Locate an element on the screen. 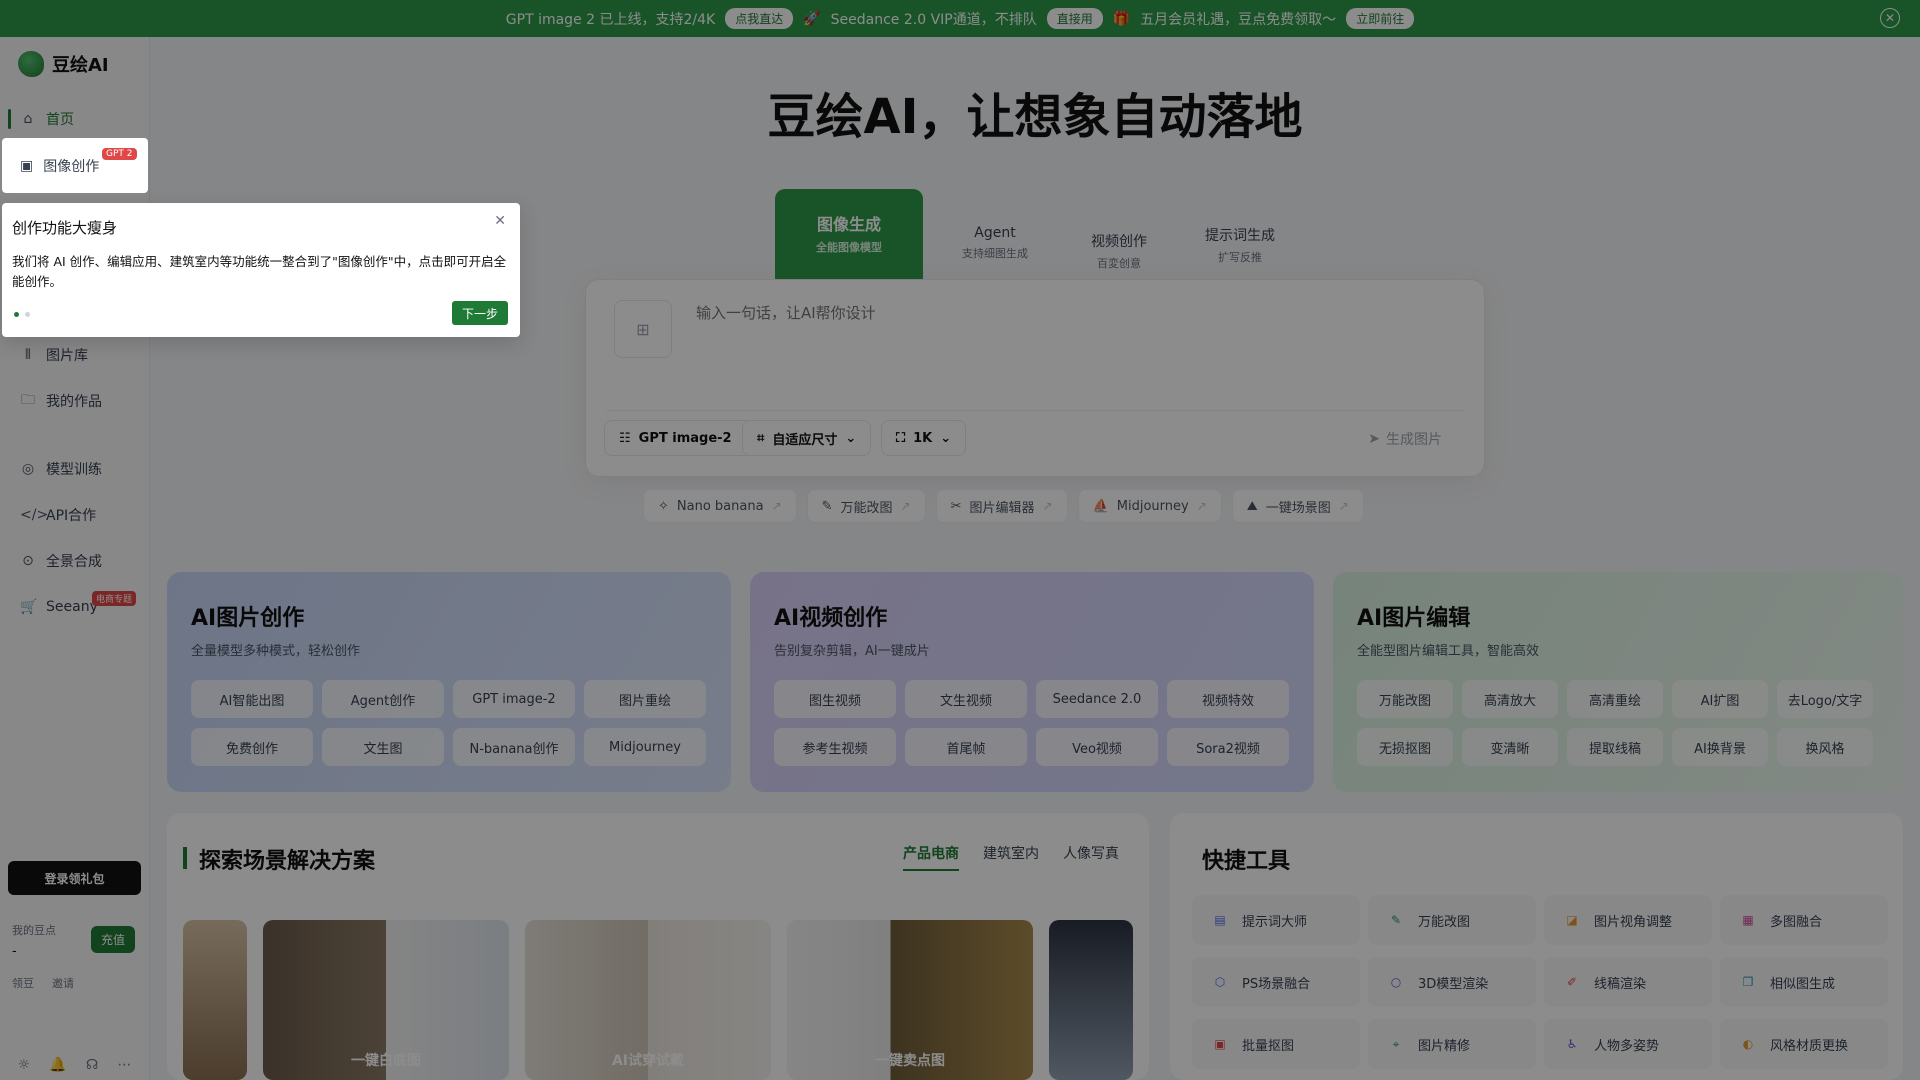 The width and height of the screenshot is (1920, 1080). popover-title: 创作功能大瘦身 is located at coordinates (65, 228).